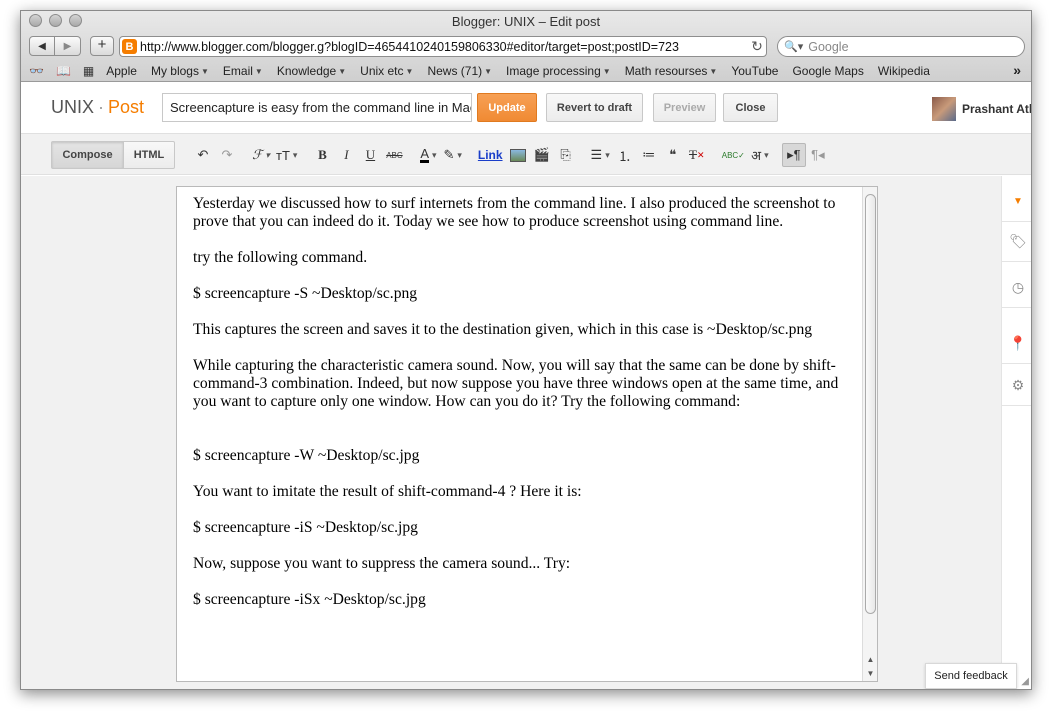 The image size is (1051, 720). What do you see at coordinates (697, 155) in the screenshot?
I see `remove-formatting-icon: T ✕` at bounding box center [697, 155].